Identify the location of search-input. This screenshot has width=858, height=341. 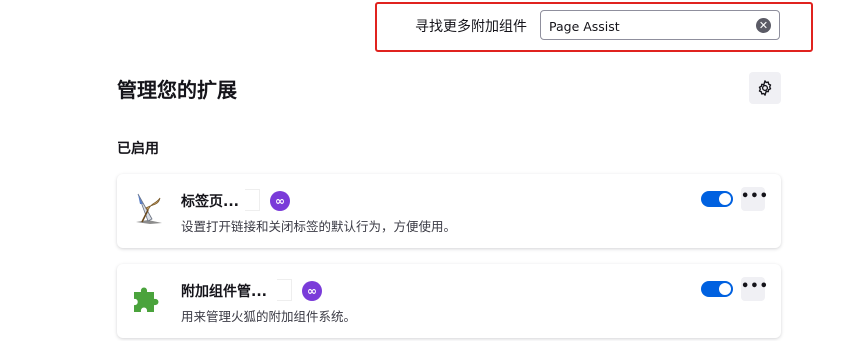
(649, 26).